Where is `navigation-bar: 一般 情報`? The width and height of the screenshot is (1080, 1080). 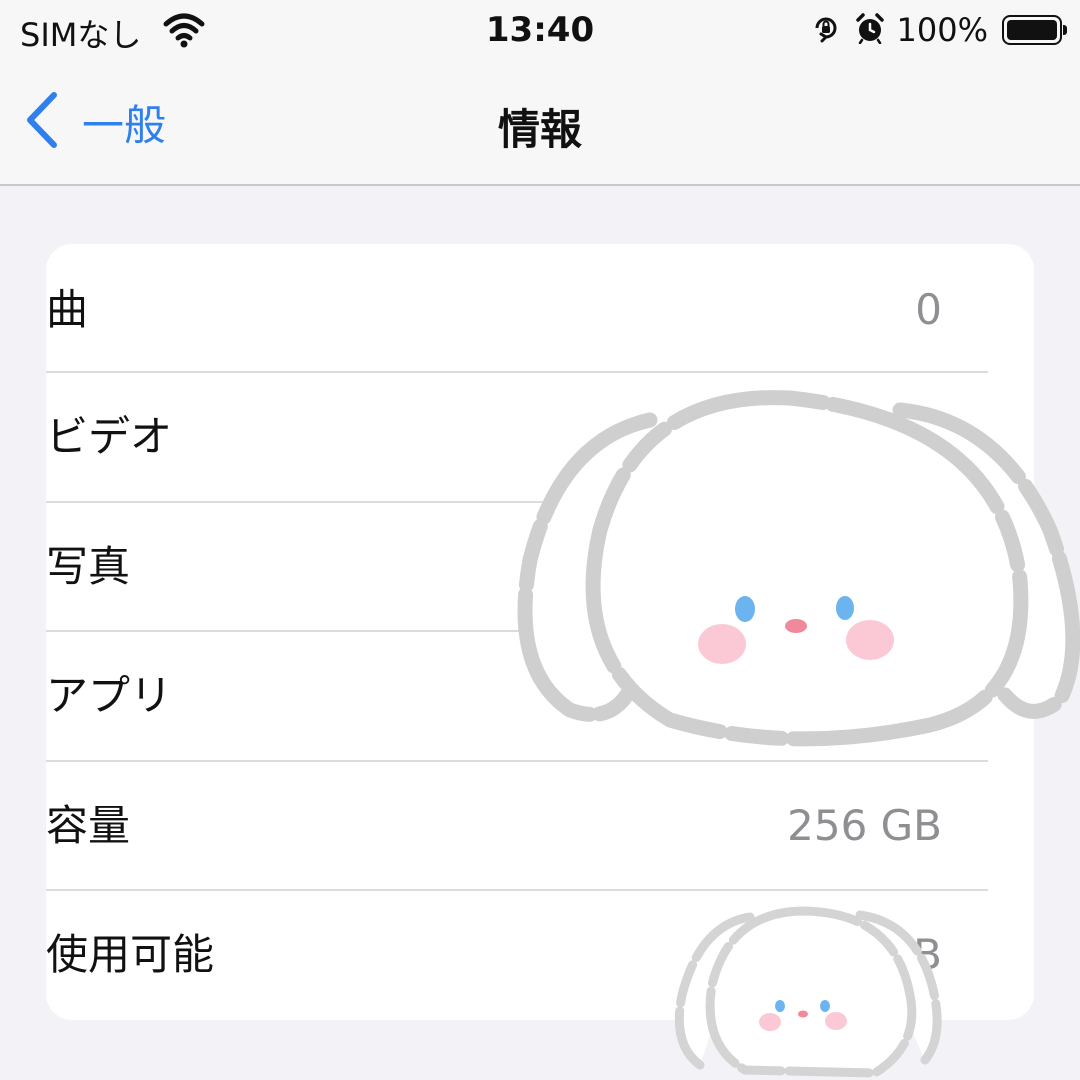
navigation-bar: 一般 情報 is located at coordinates (540, 124).